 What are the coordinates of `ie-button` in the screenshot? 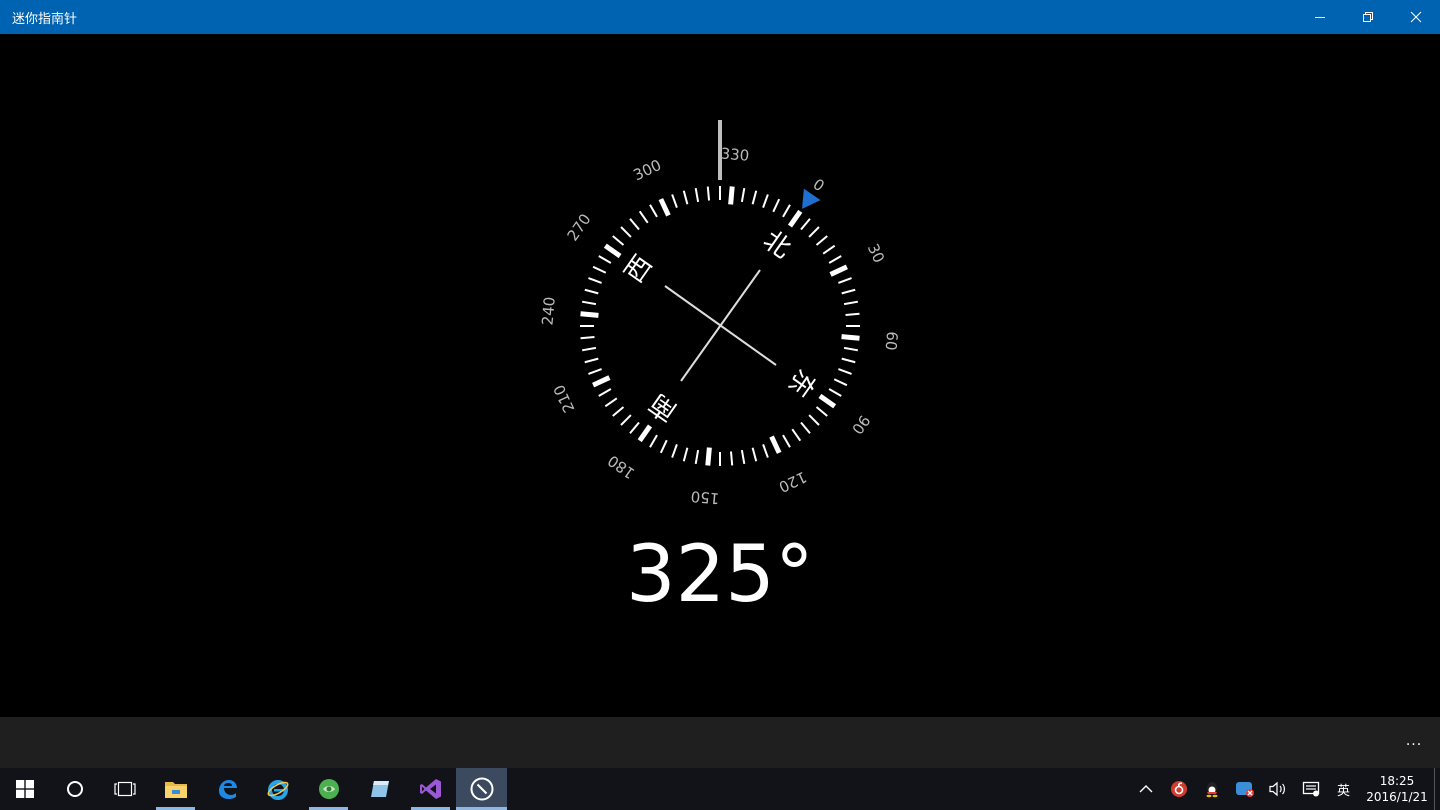 It's located at (277, 789).